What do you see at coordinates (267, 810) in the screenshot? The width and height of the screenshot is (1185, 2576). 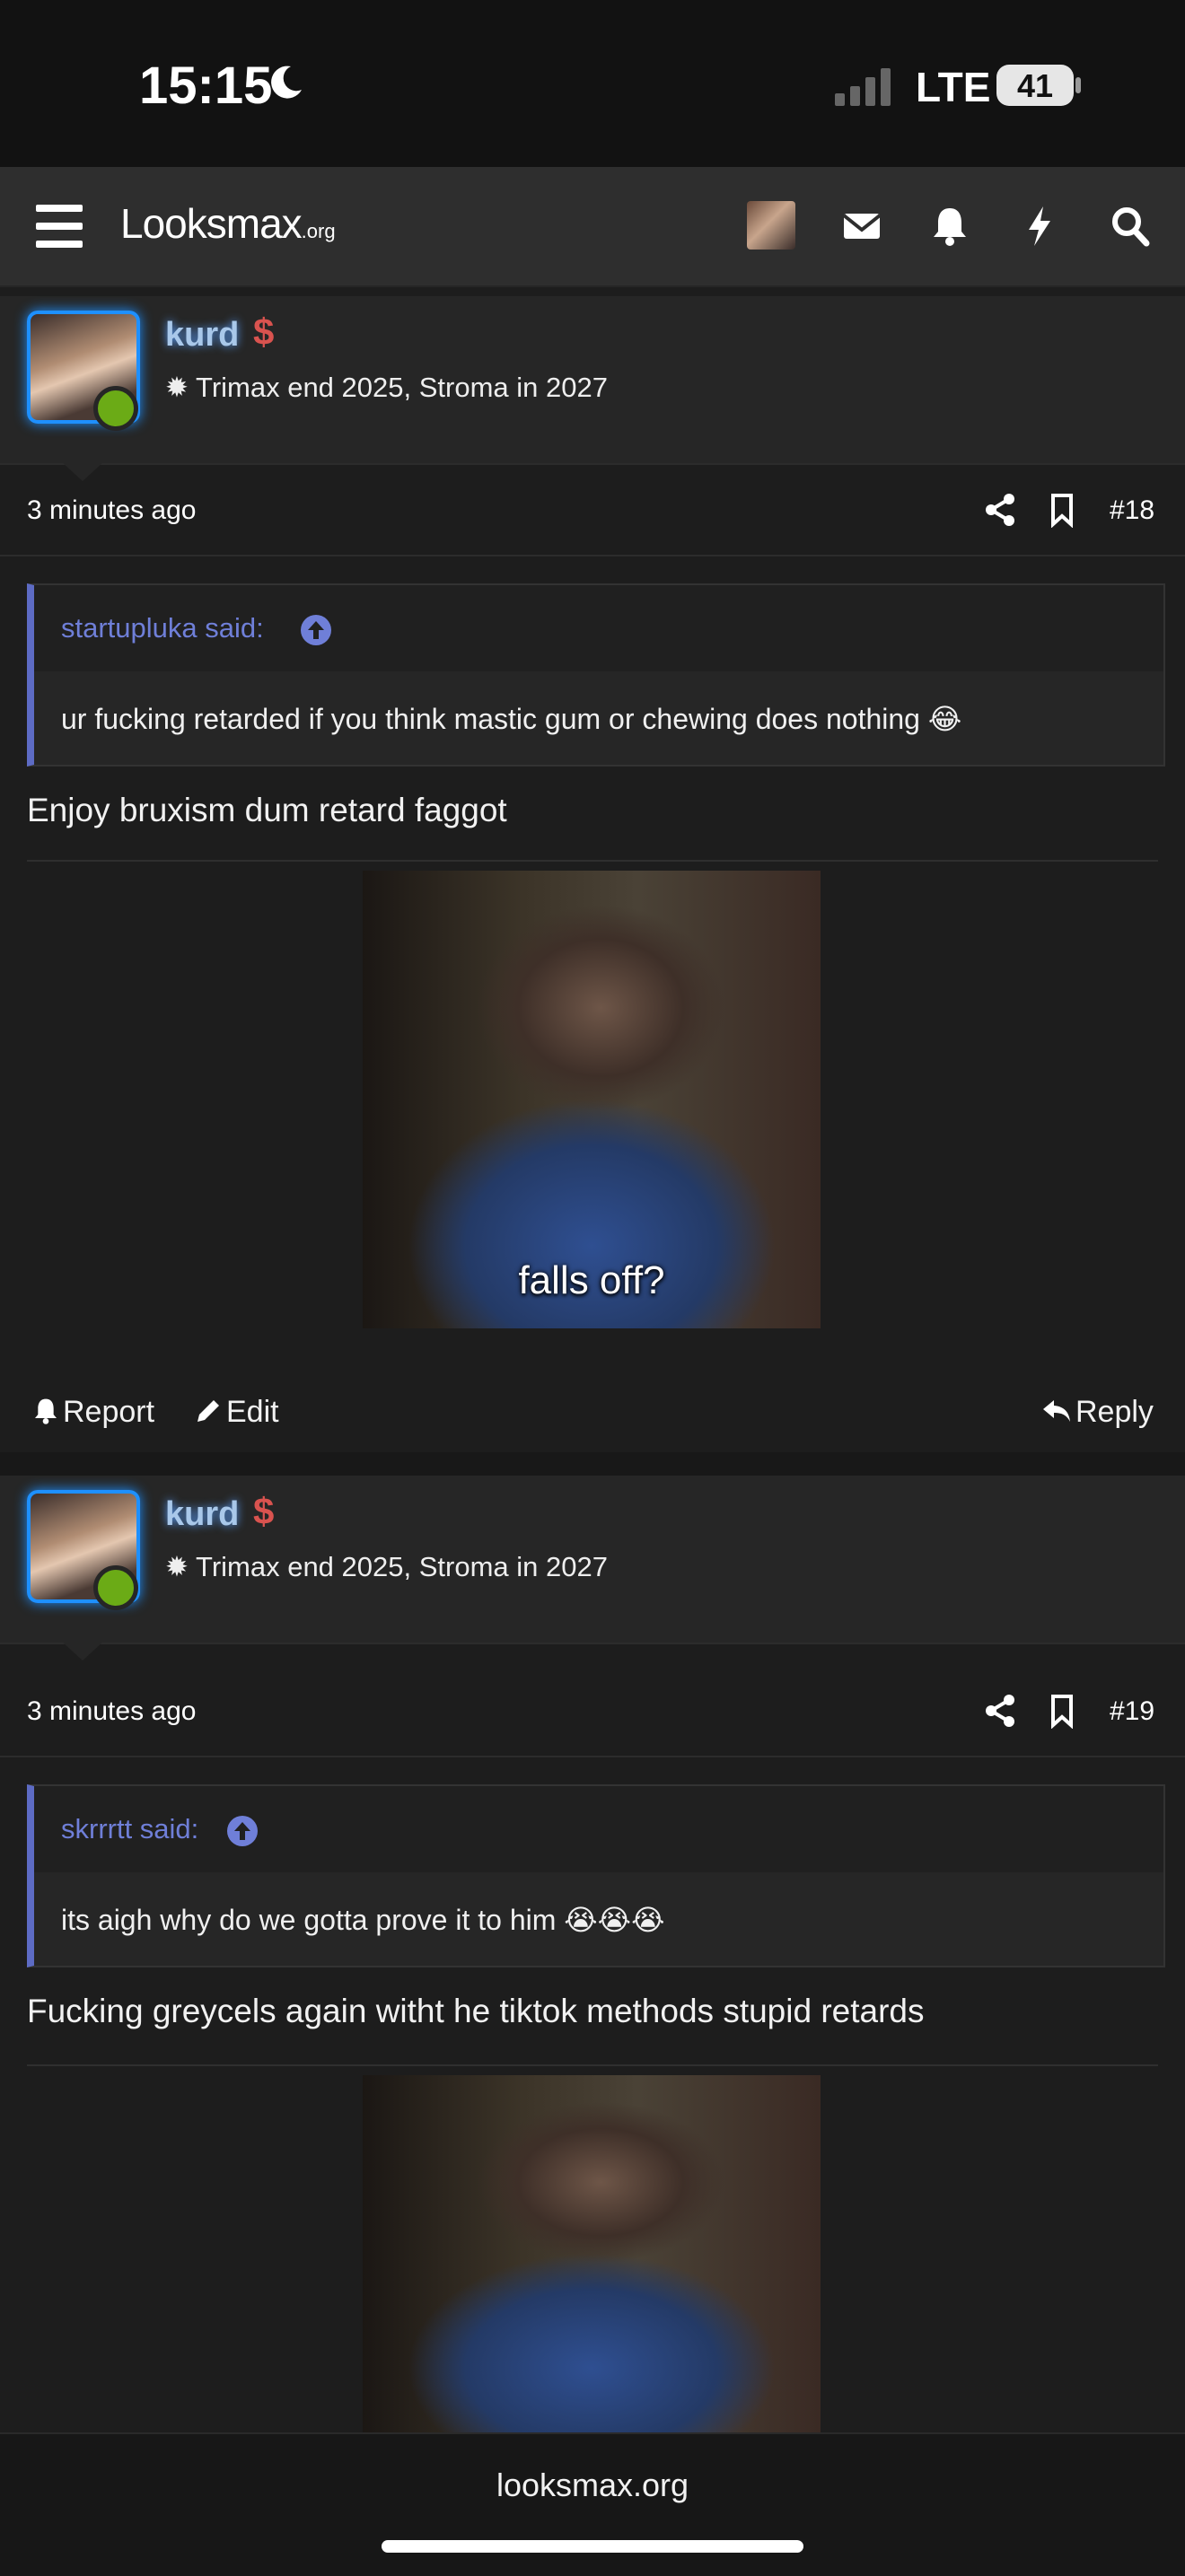 I see `post-body: Enjoy bruxism dum retard faggot` at bounding box center [267, 810].